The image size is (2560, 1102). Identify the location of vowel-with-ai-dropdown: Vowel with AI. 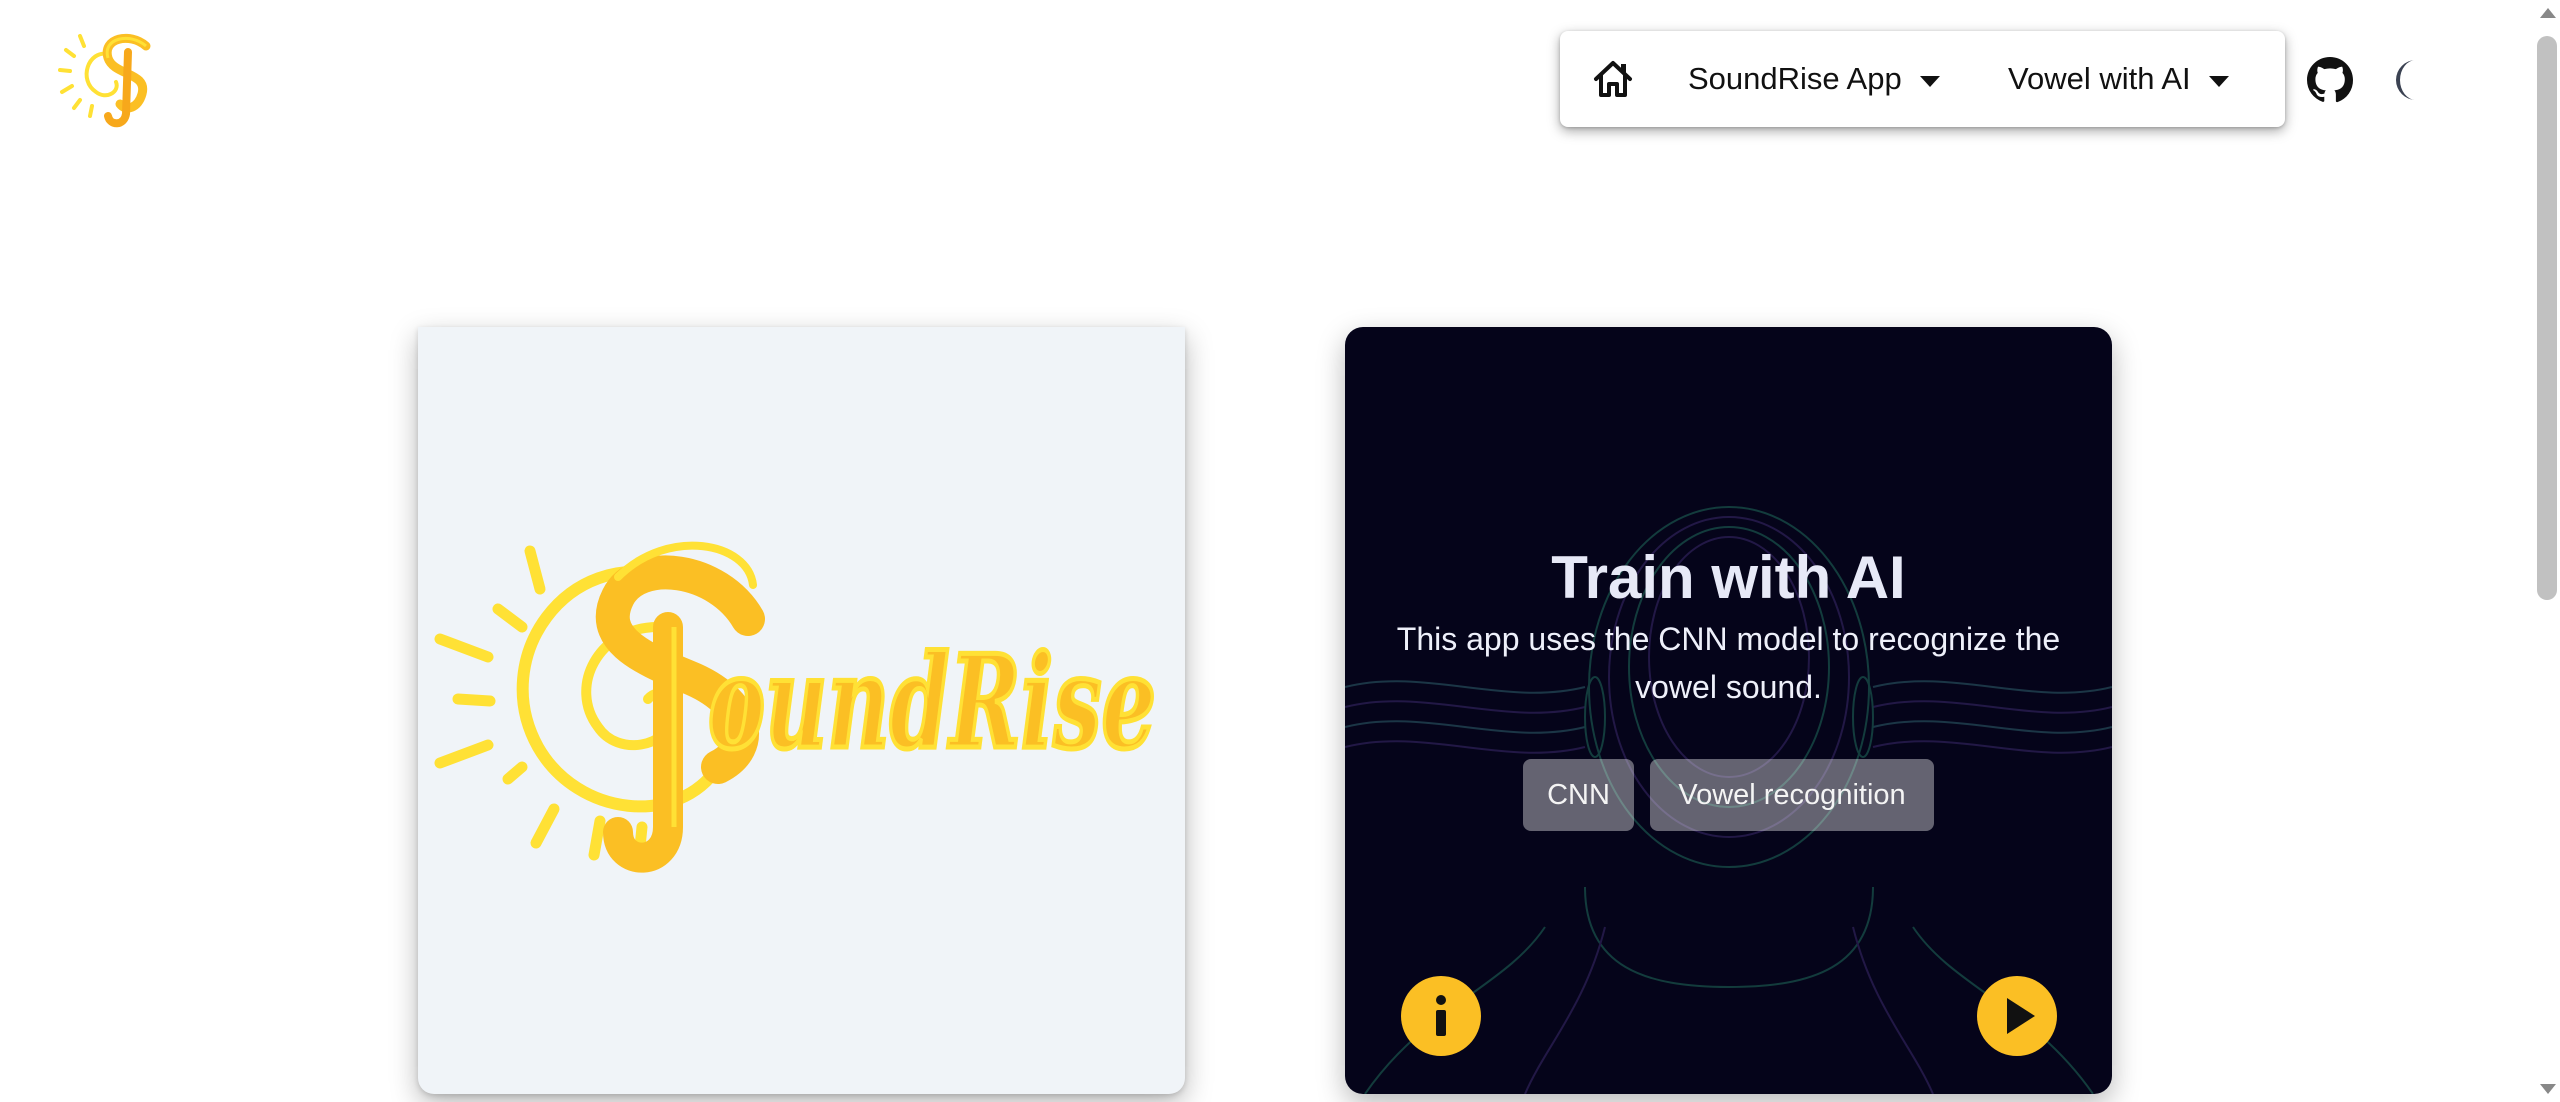
(2118, 79).